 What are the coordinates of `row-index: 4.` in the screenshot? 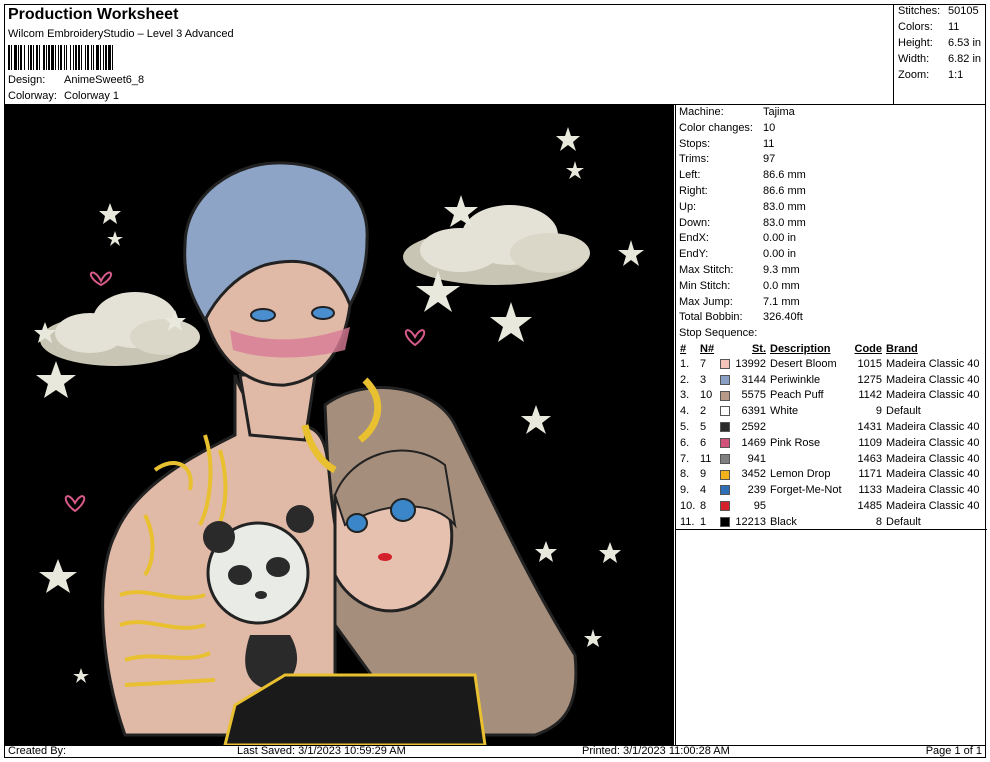 It's located at (685, 411).